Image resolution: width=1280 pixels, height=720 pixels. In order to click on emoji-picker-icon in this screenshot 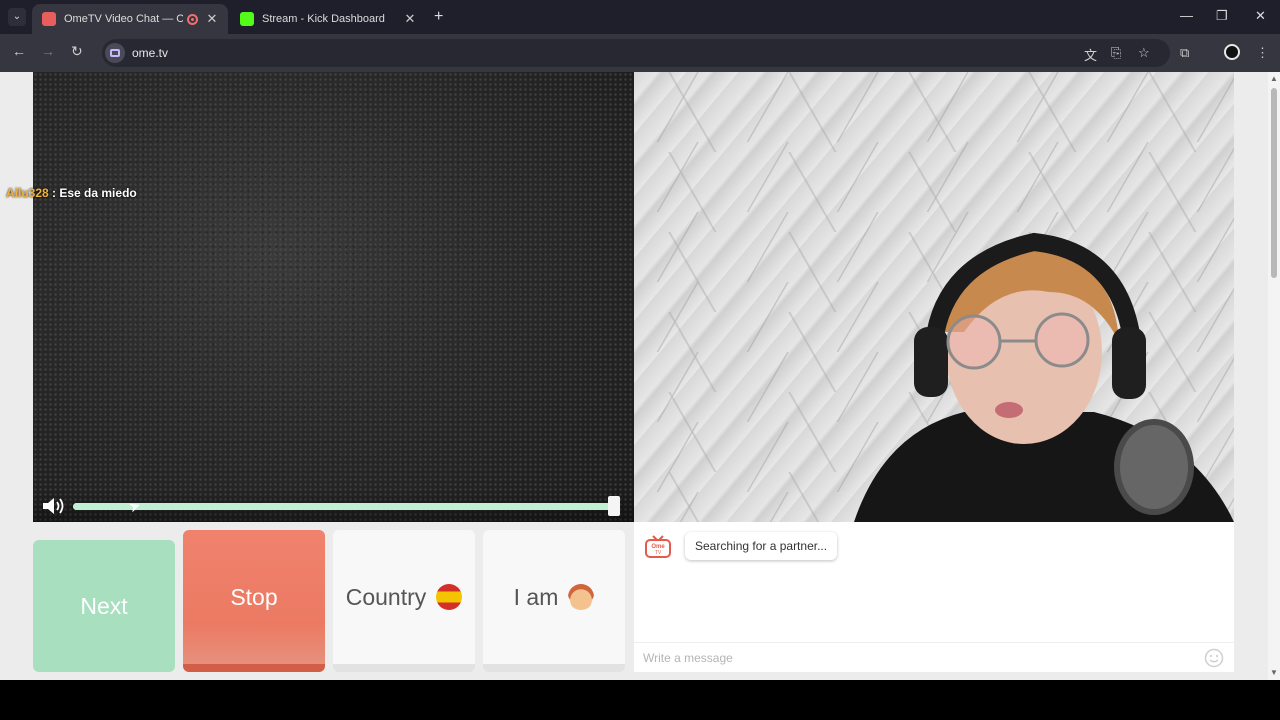, I will do `click(1214, 658)`.